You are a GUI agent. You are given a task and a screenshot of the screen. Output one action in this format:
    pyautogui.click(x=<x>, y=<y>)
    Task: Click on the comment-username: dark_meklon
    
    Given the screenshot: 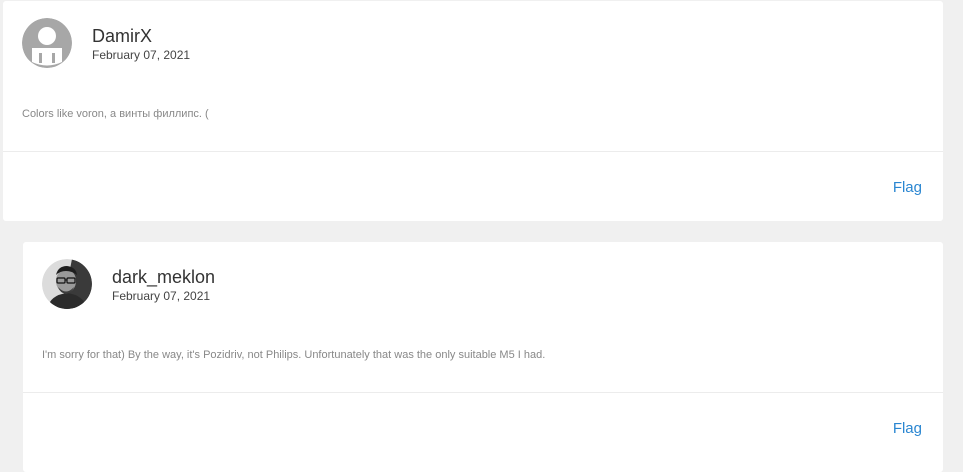 What is the action you would take?
    pyautogui.click(x=163, y=277)
    